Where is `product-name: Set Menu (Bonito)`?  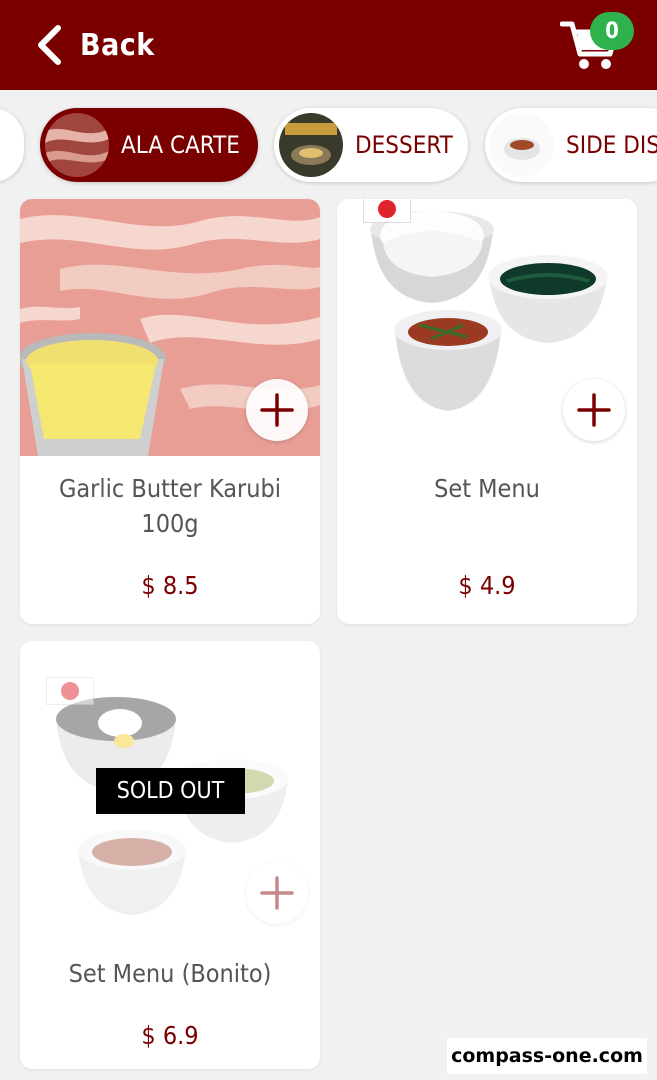
product-name: Set Menu (Bonito) is located at coordinates (170, 973).